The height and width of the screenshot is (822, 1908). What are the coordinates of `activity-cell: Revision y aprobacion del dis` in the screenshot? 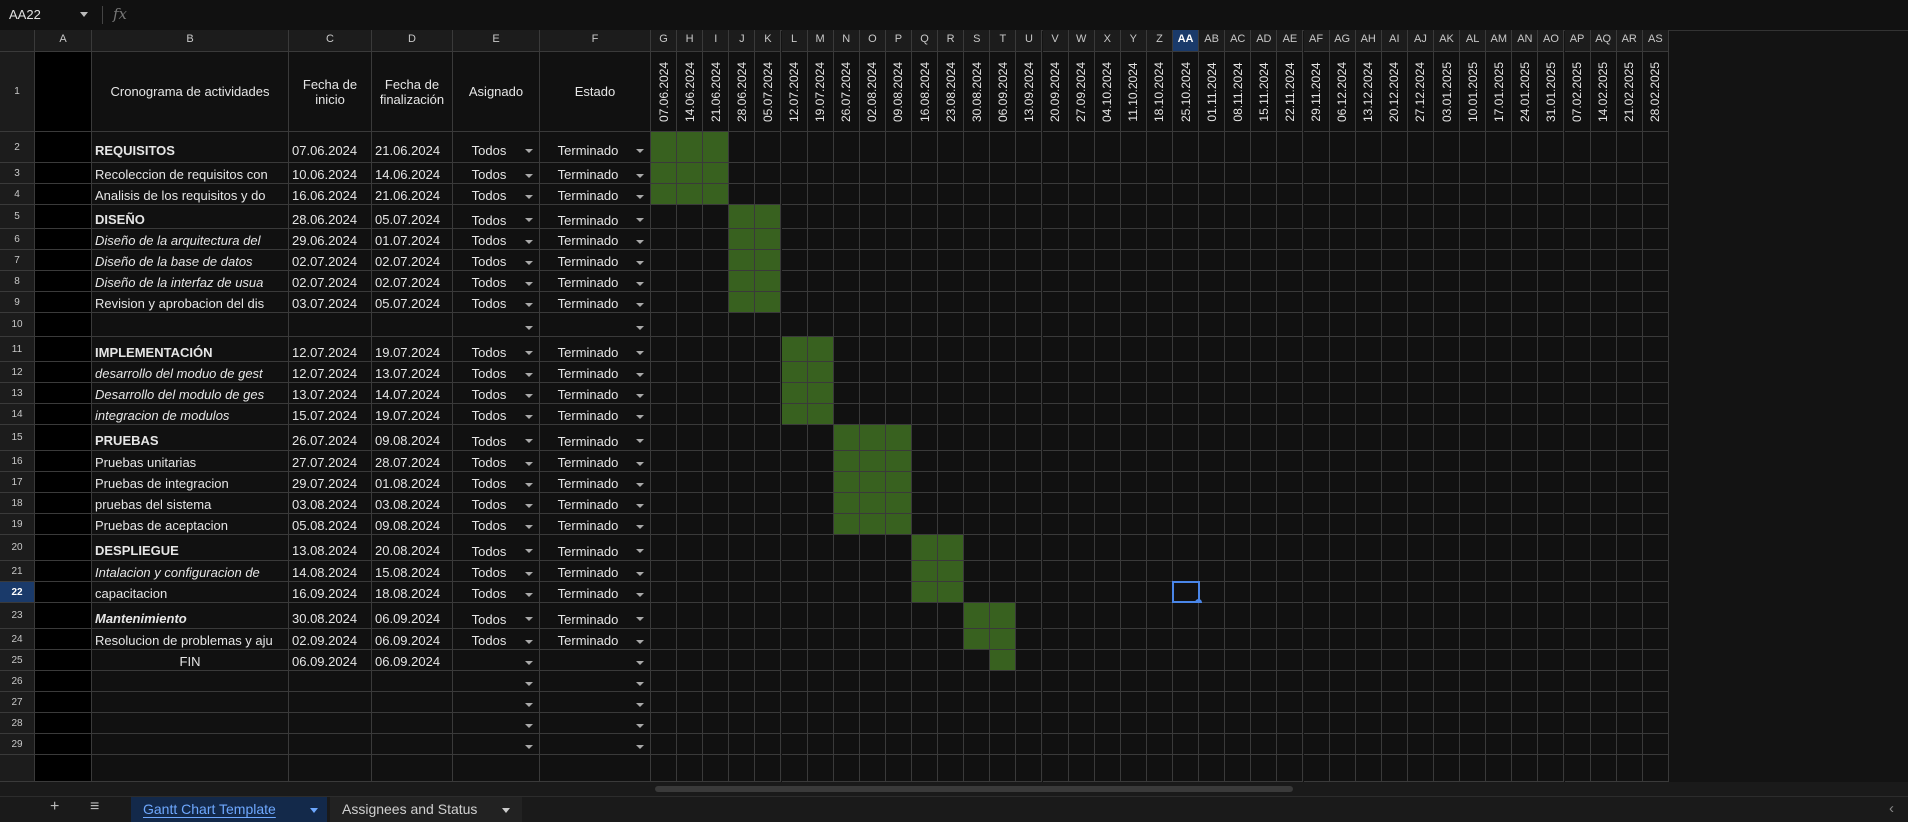 It's located at (190, 302).